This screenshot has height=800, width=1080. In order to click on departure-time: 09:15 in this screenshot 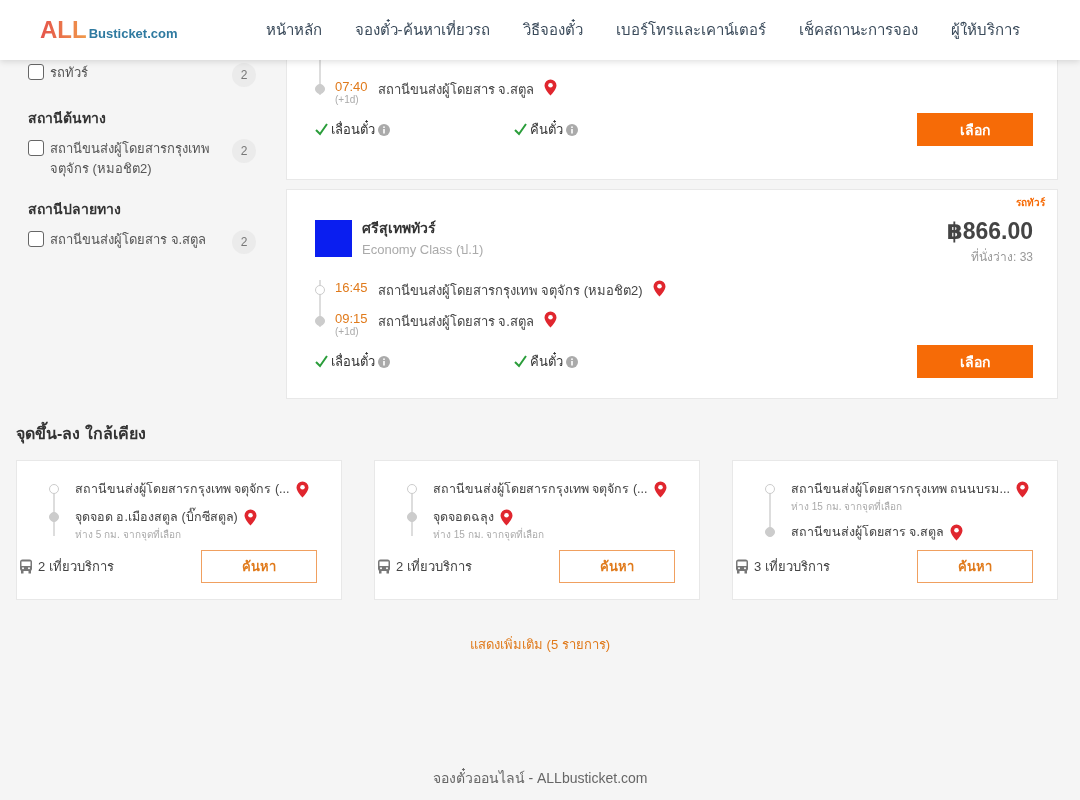, I will do `click(351, 318)`.